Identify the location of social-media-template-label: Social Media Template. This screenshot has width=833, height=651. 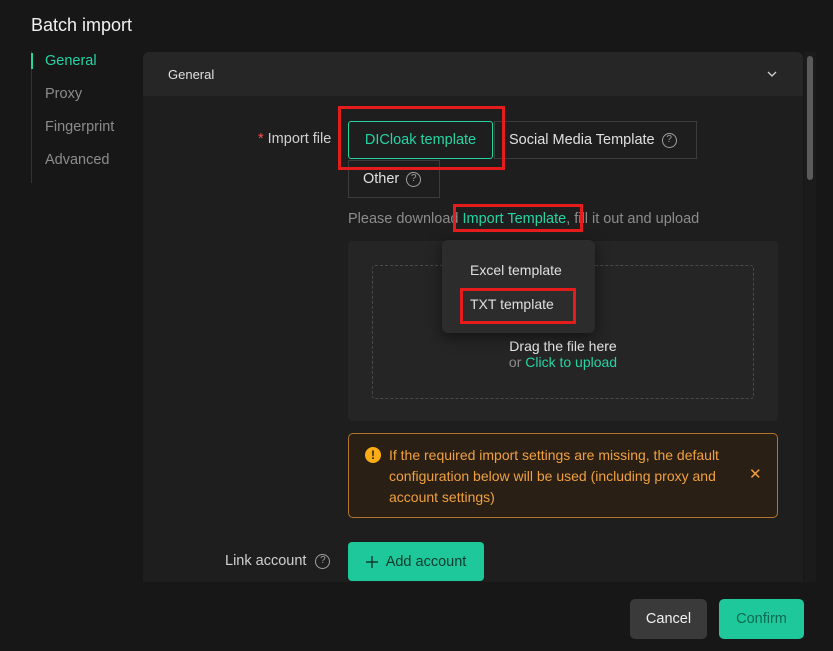
(582, 140).